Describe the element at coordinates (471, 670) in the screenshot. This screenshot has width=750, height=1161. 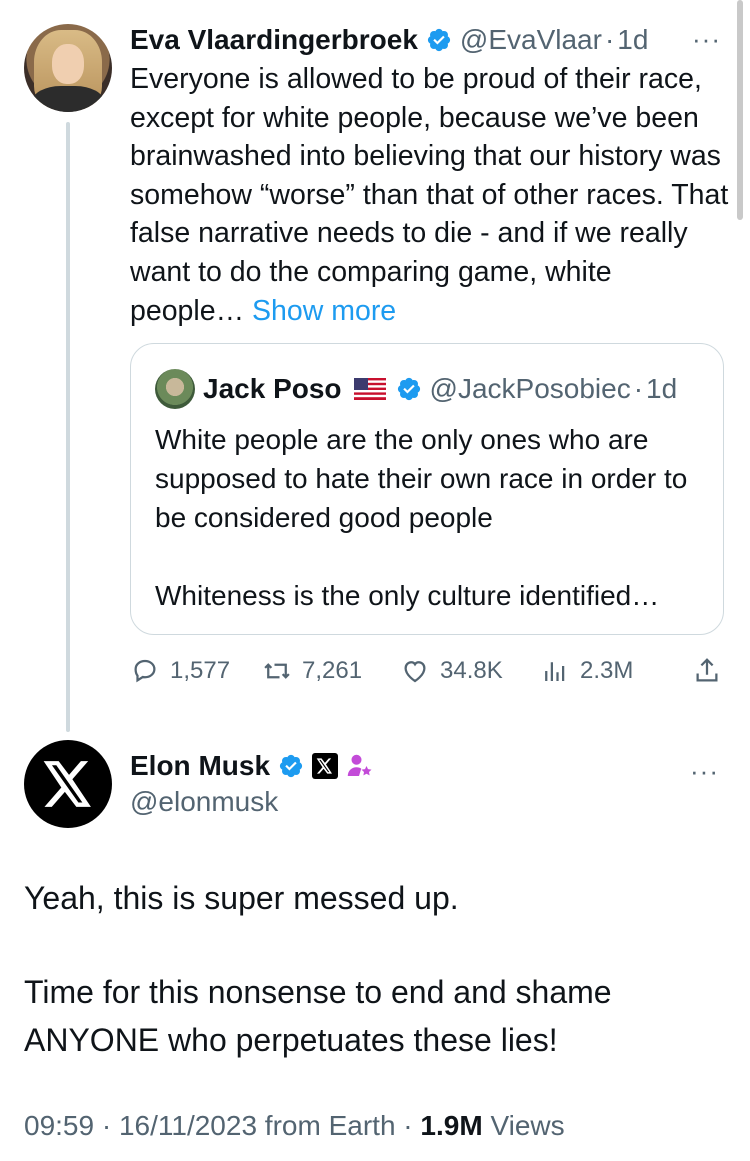
I see `like-count: 34.8K` at that location.